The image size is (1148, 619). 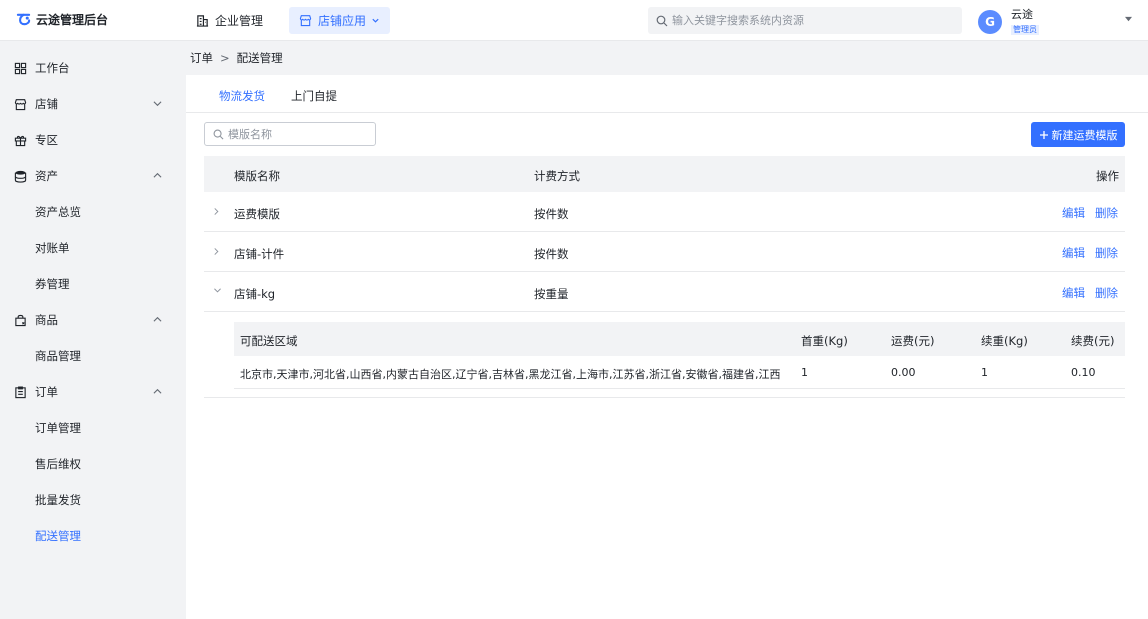 What do you see at coordinates (52, 284) in the screenshot?
I see `sidebar-sub-label: 券管理` at bounding box center [52, 284].